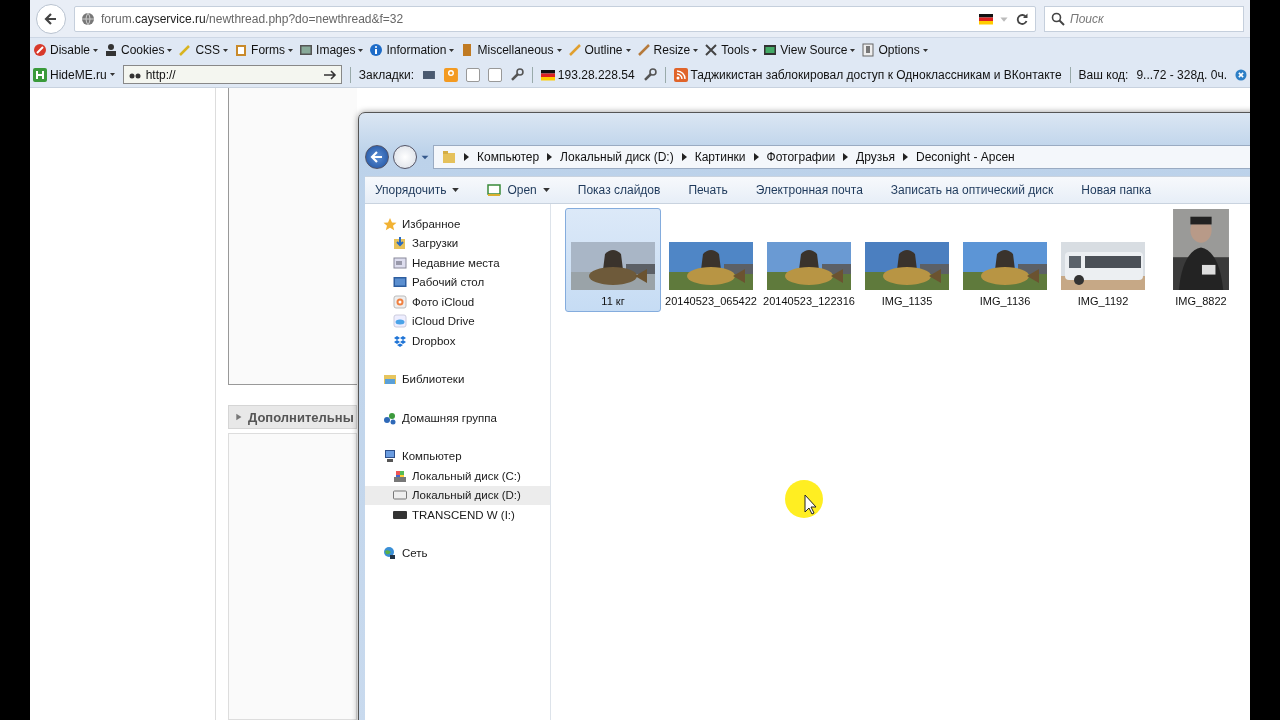 The image size is (1280, 720). I want to click on globe-icon, so click(88, 18).